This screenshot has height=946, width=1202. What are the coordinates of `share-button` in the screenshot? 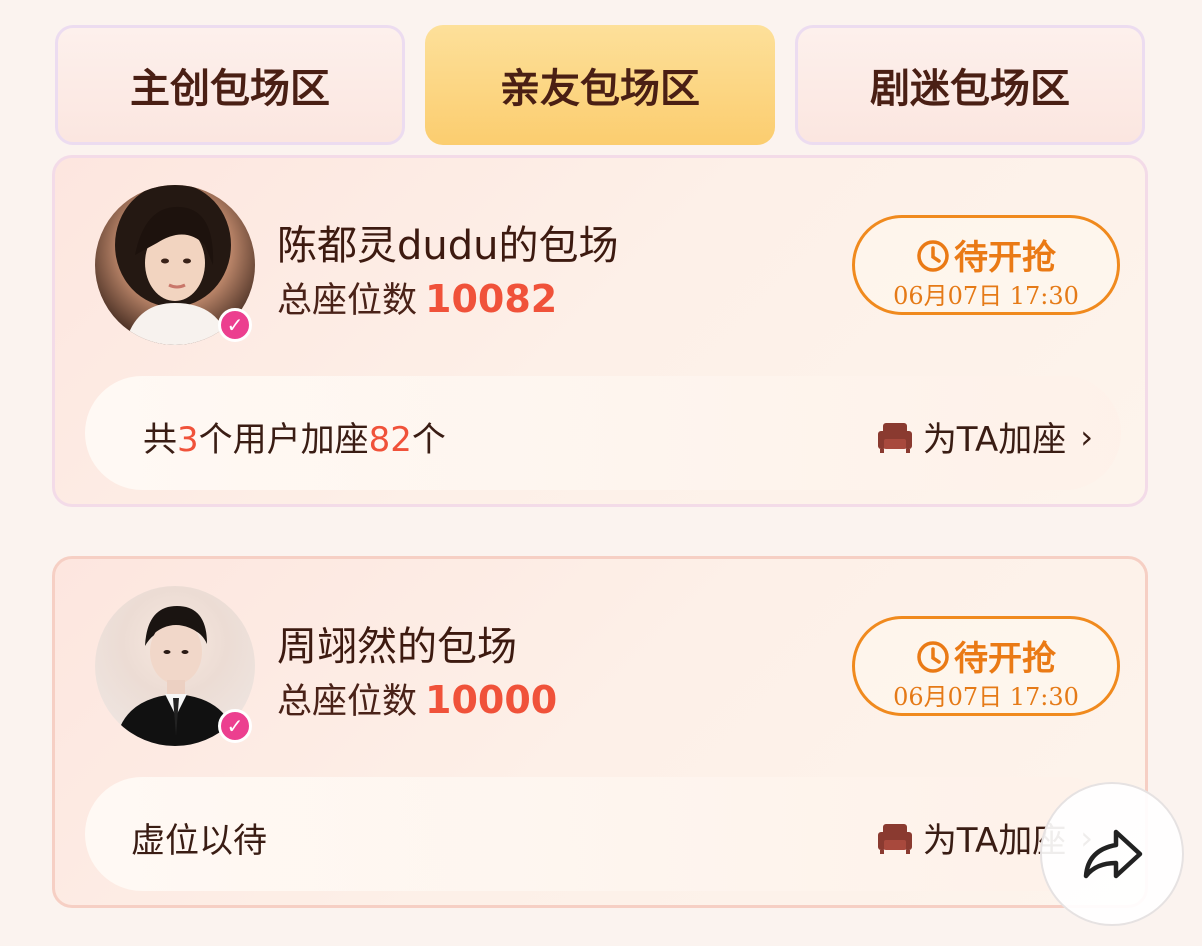 It's located at (1112, 854).